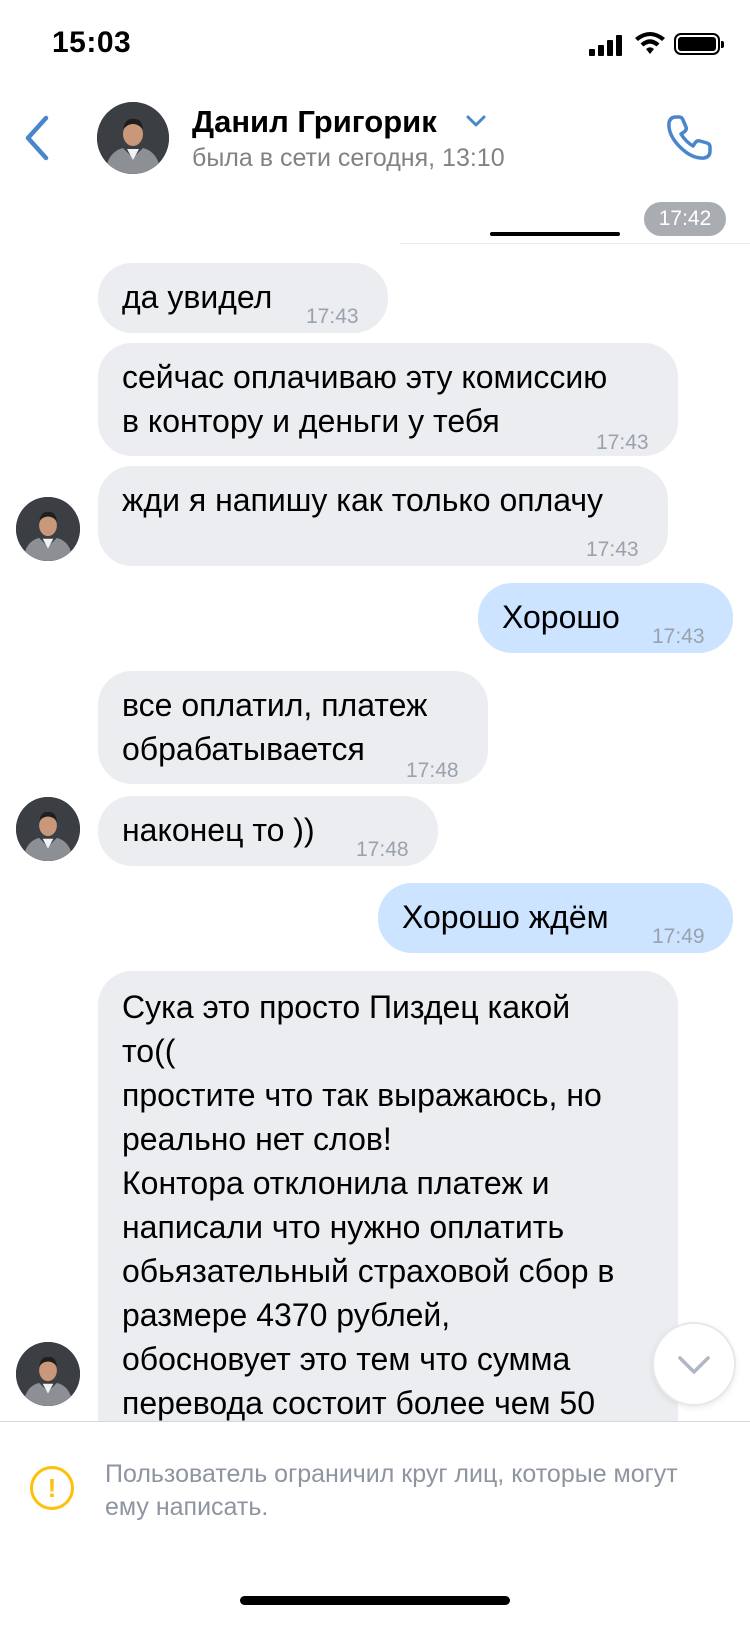  I want to click on incoming-message: наконец то )) 17:48, so click(268, 831).